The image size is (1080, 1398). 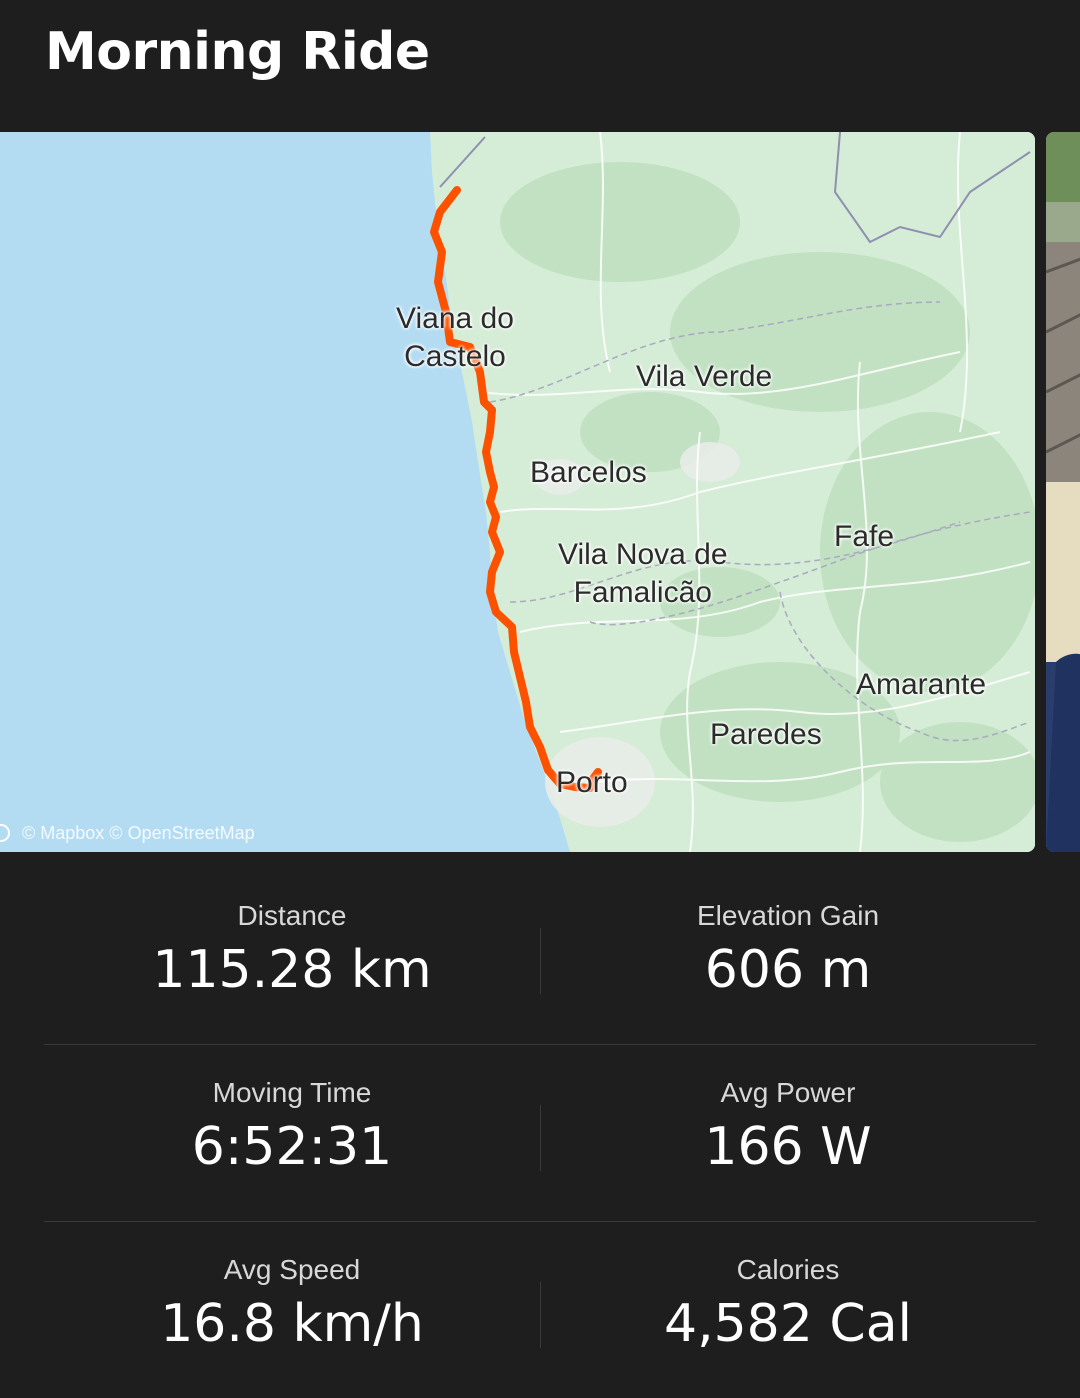 What do you see at coordinates (592, 782) in the screenshot?
I see `map-label-porto: Porto` at bounding box center [592, 782].